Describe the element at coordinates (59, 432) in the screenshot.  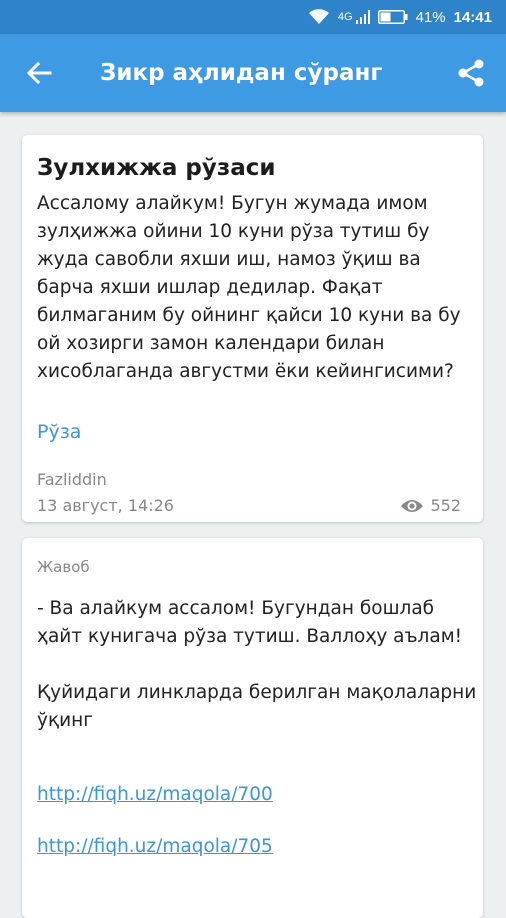
I see `category-tag: Рўза` at that location.